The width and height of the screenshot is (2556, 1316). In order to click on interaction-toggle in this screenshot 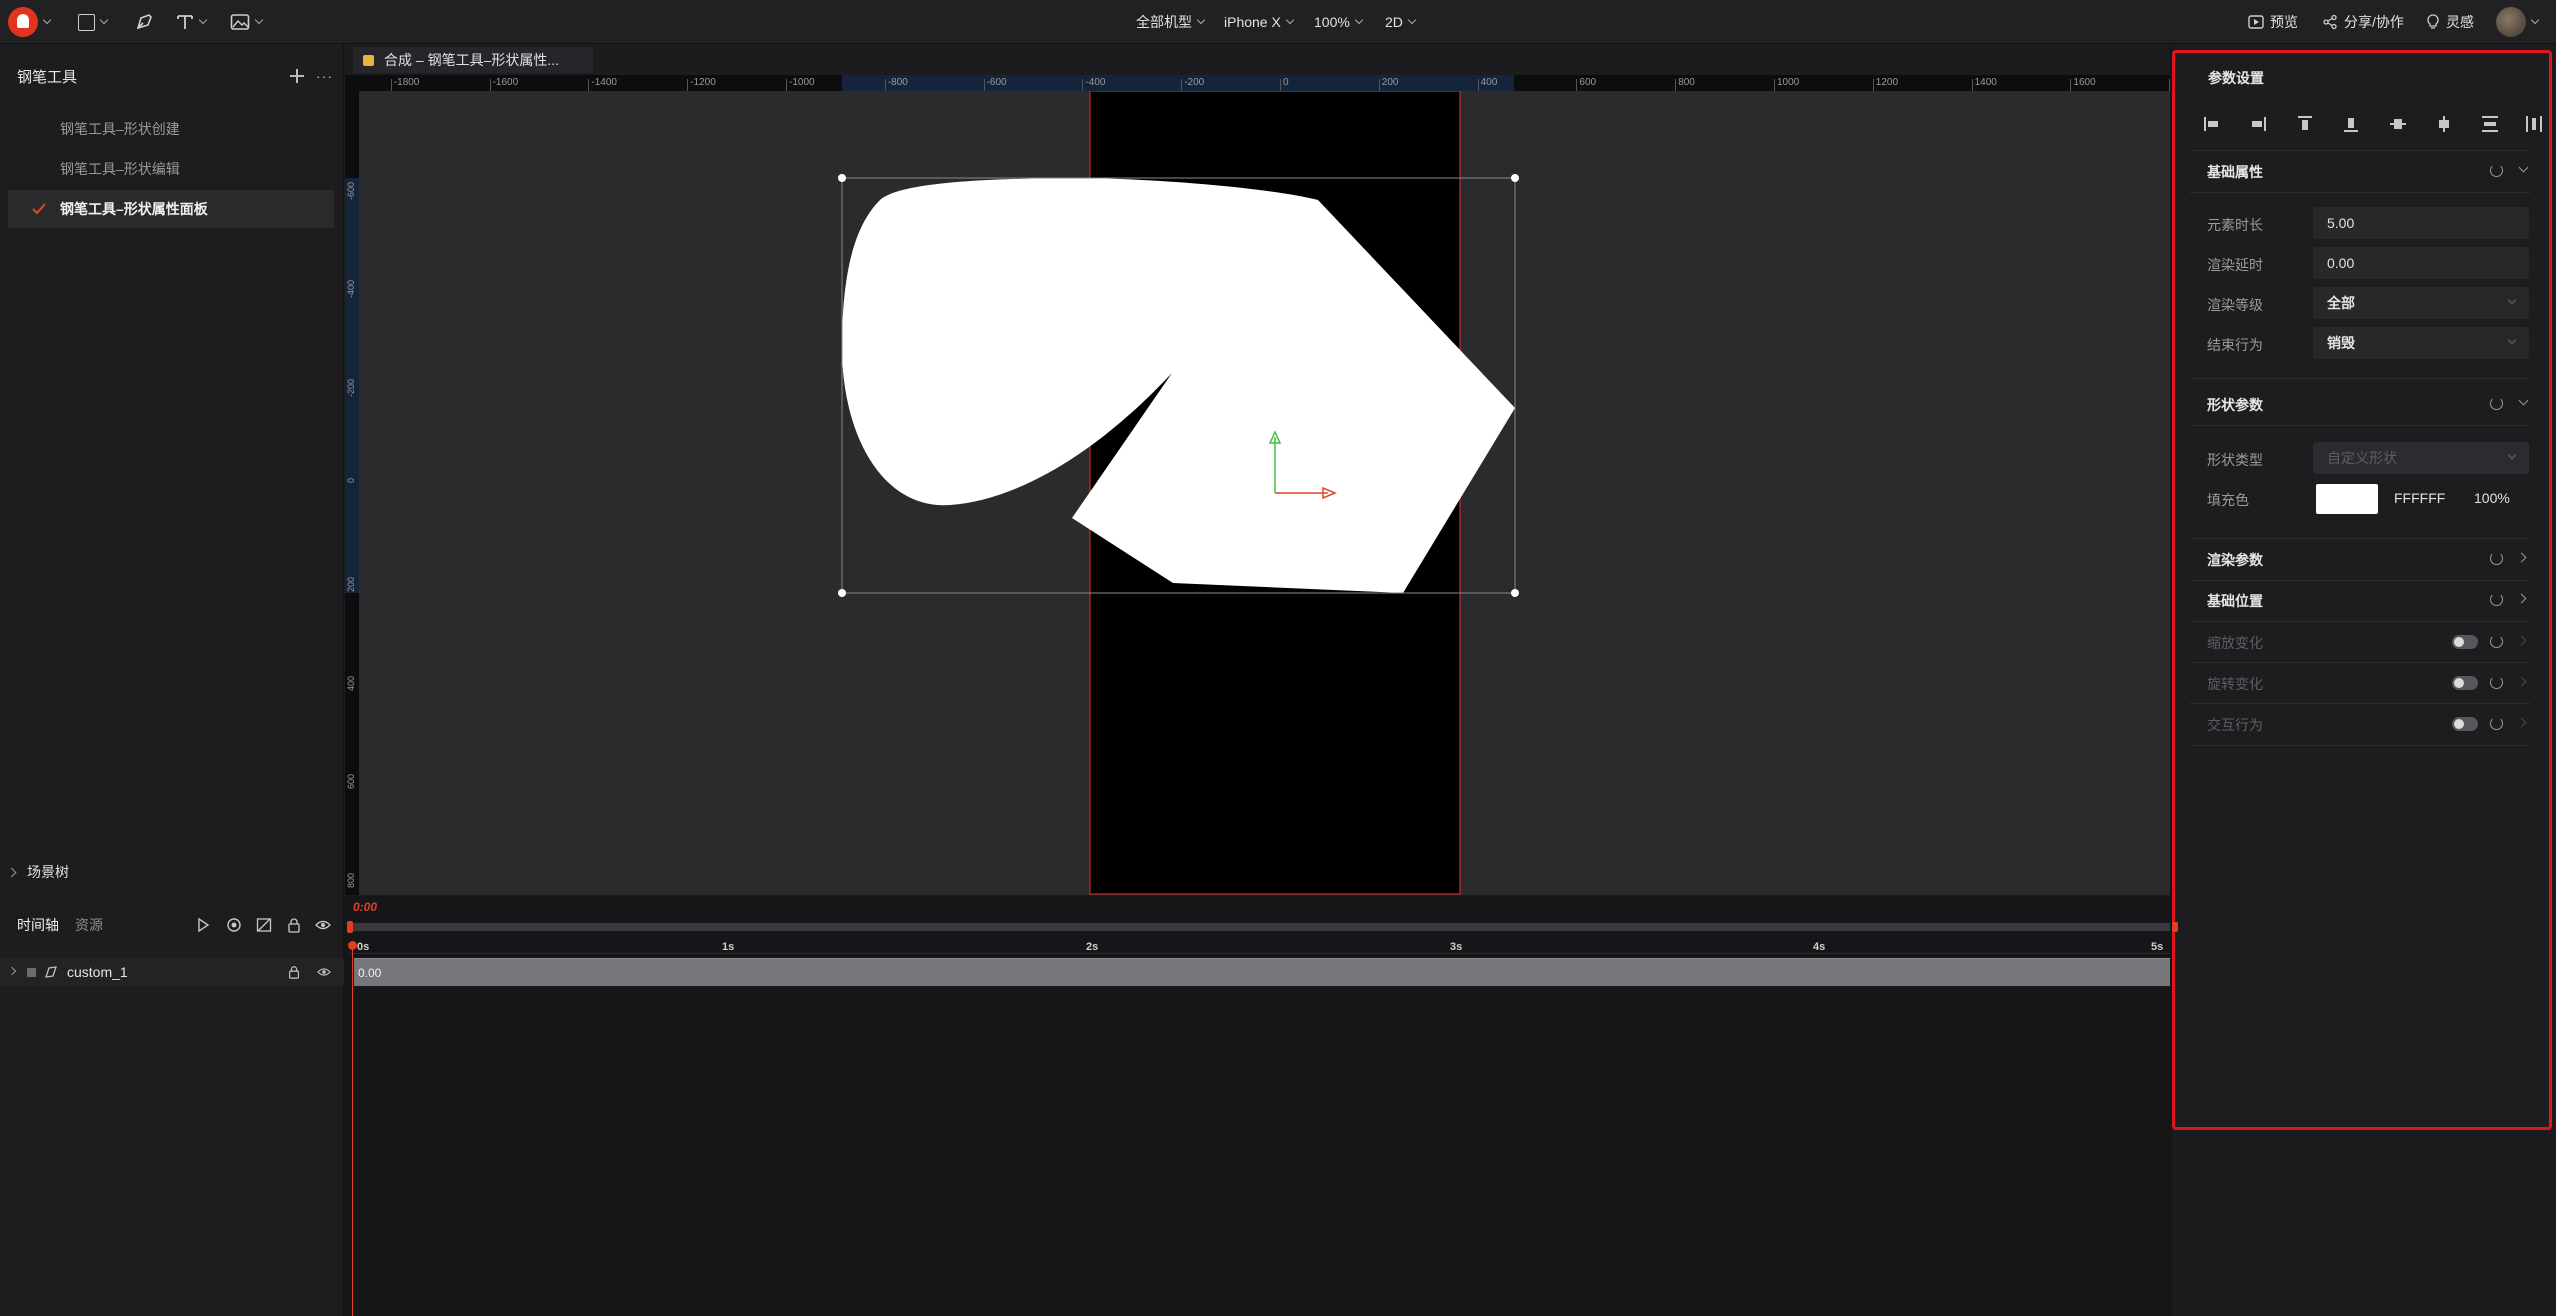, I will do `click(2465, 724)`.